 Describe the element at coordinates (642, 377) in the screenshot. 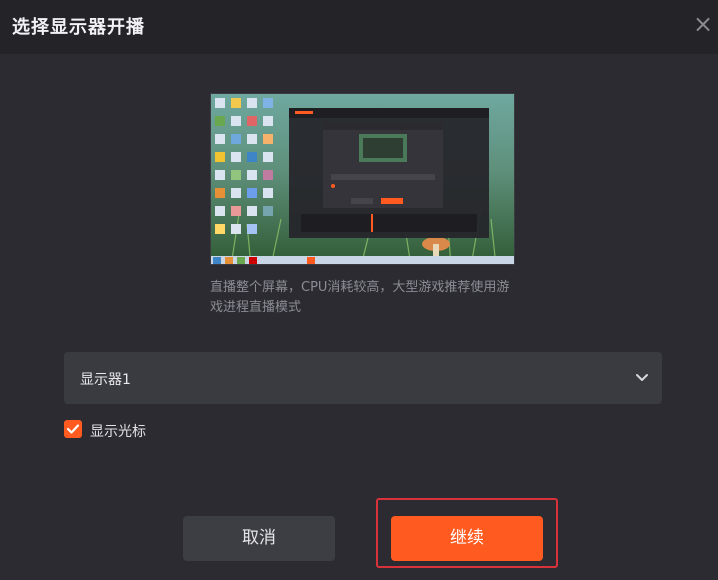

I see `chevron-down-icon` at that location.